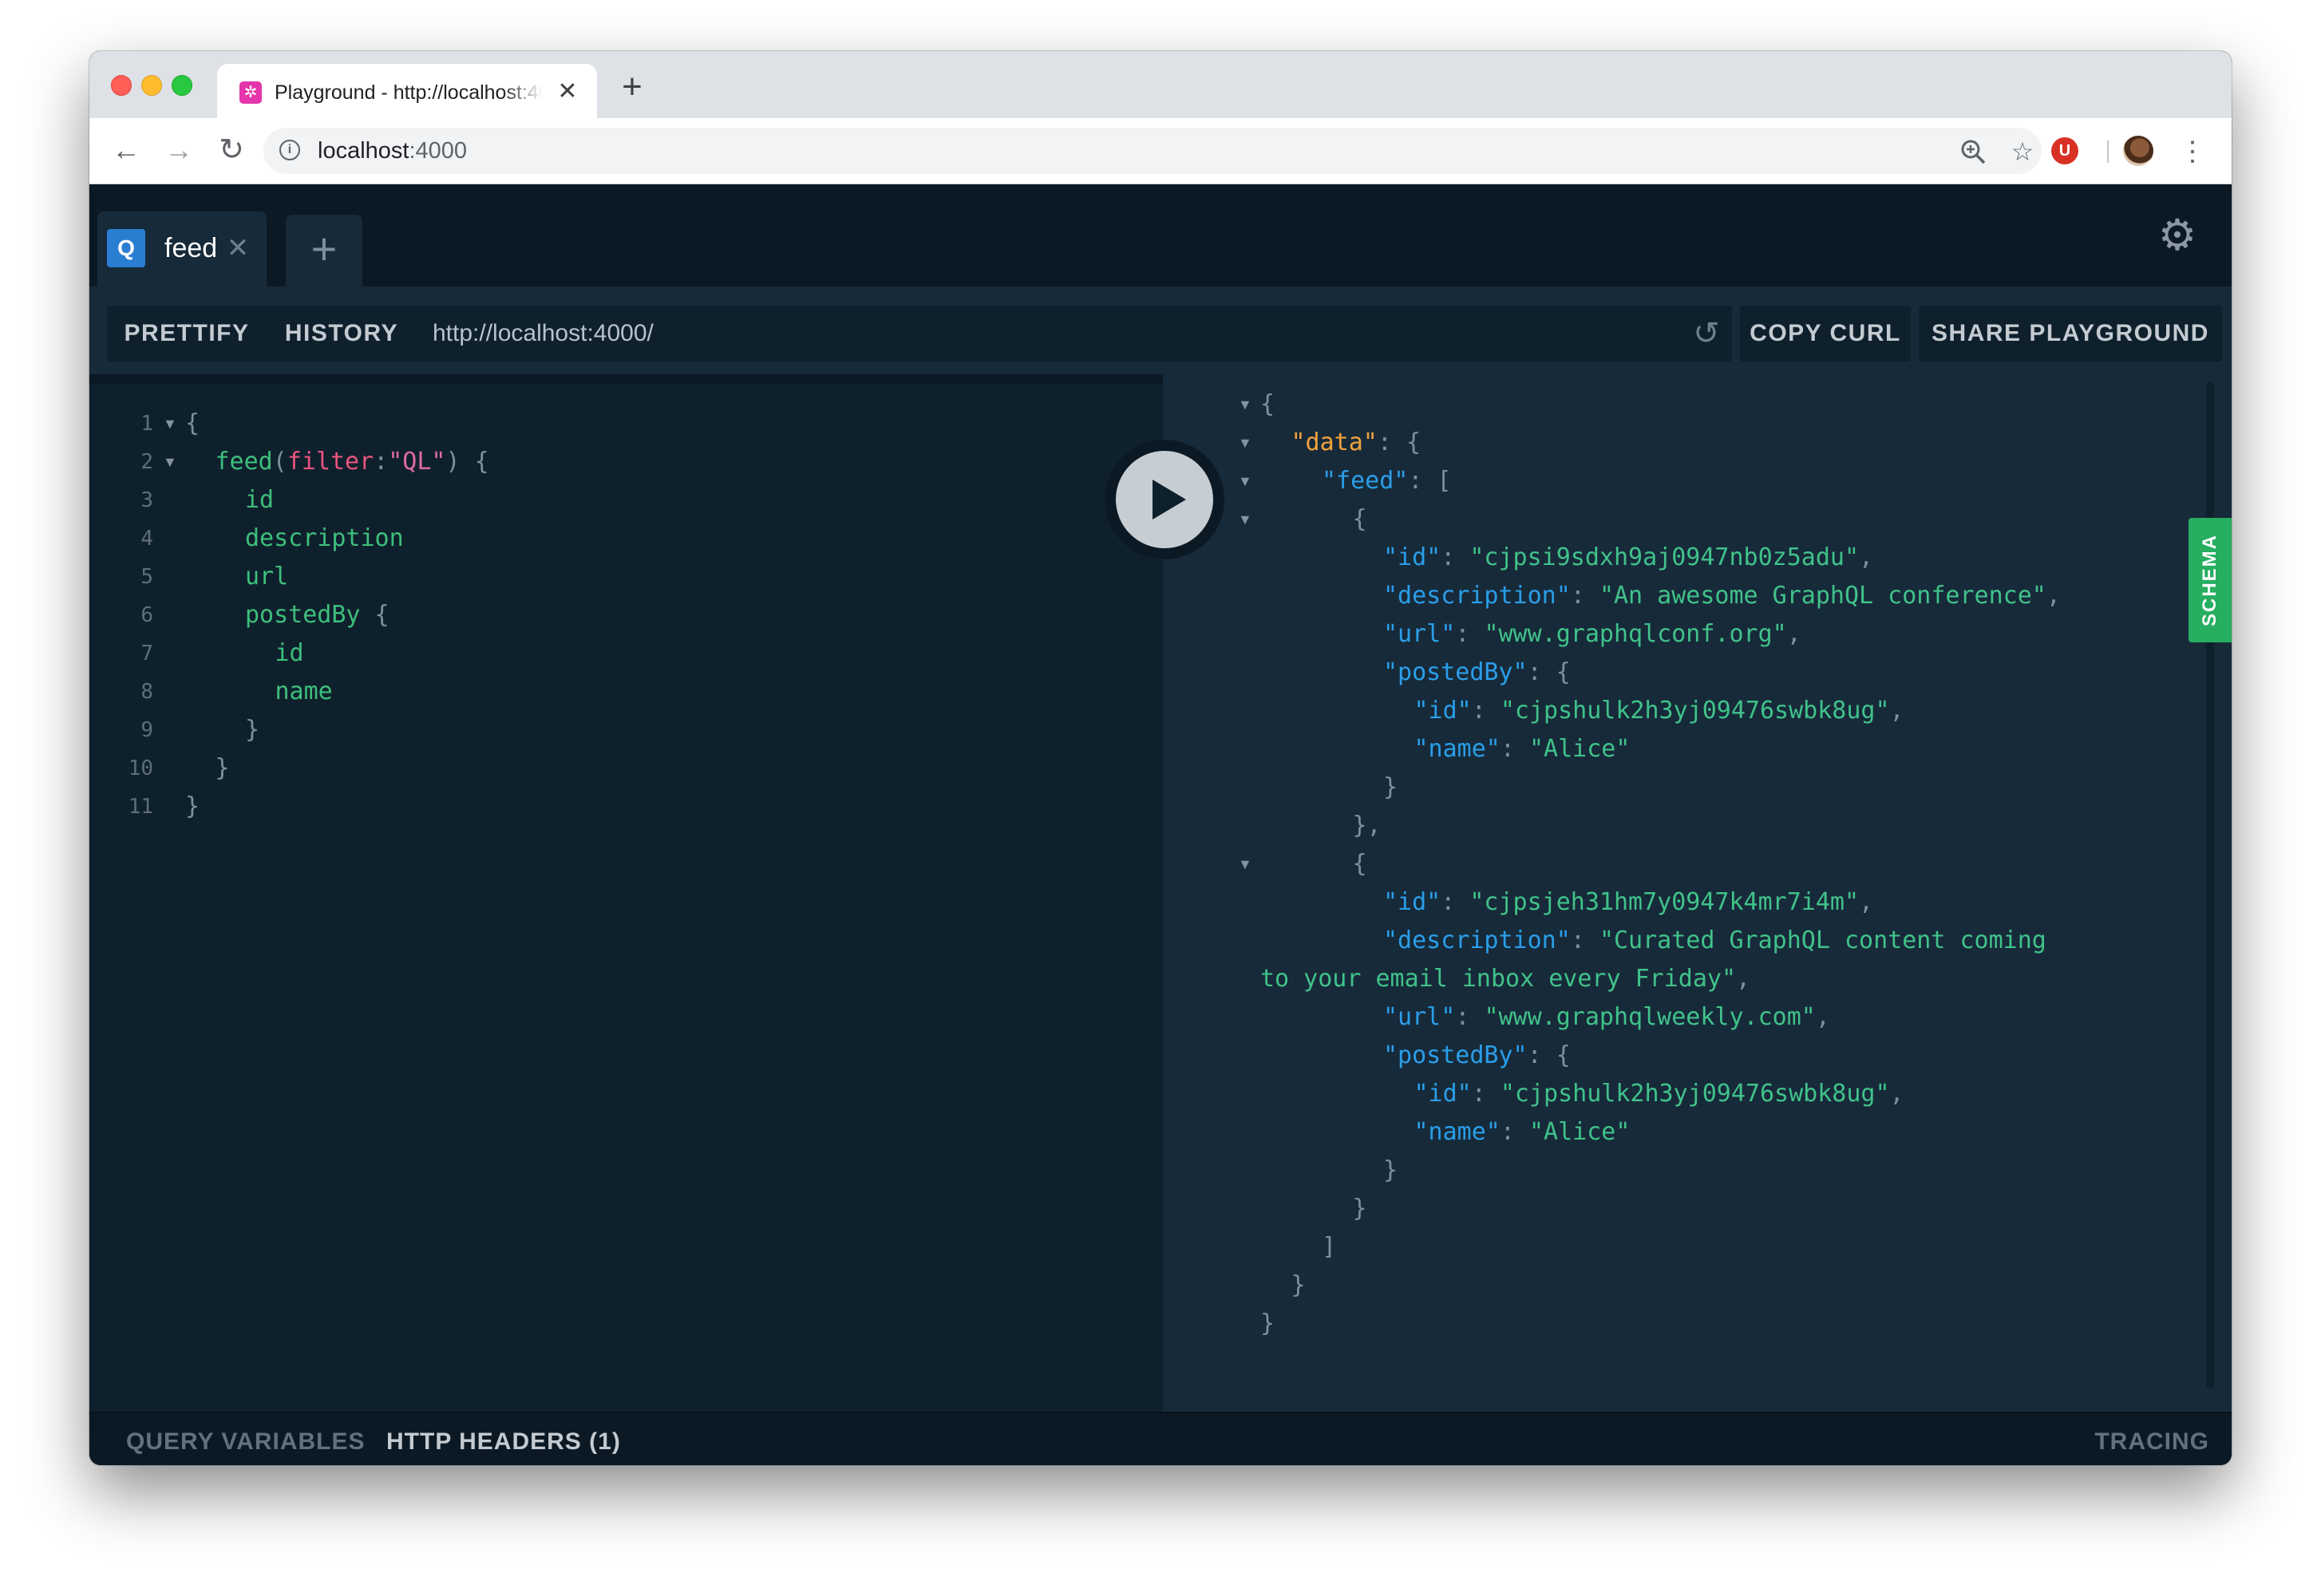 Image resolution: width=2321 pixels, height=1596 pixels. I want to click on schema-tab-label: SCHEMA, so click(2209, 580).